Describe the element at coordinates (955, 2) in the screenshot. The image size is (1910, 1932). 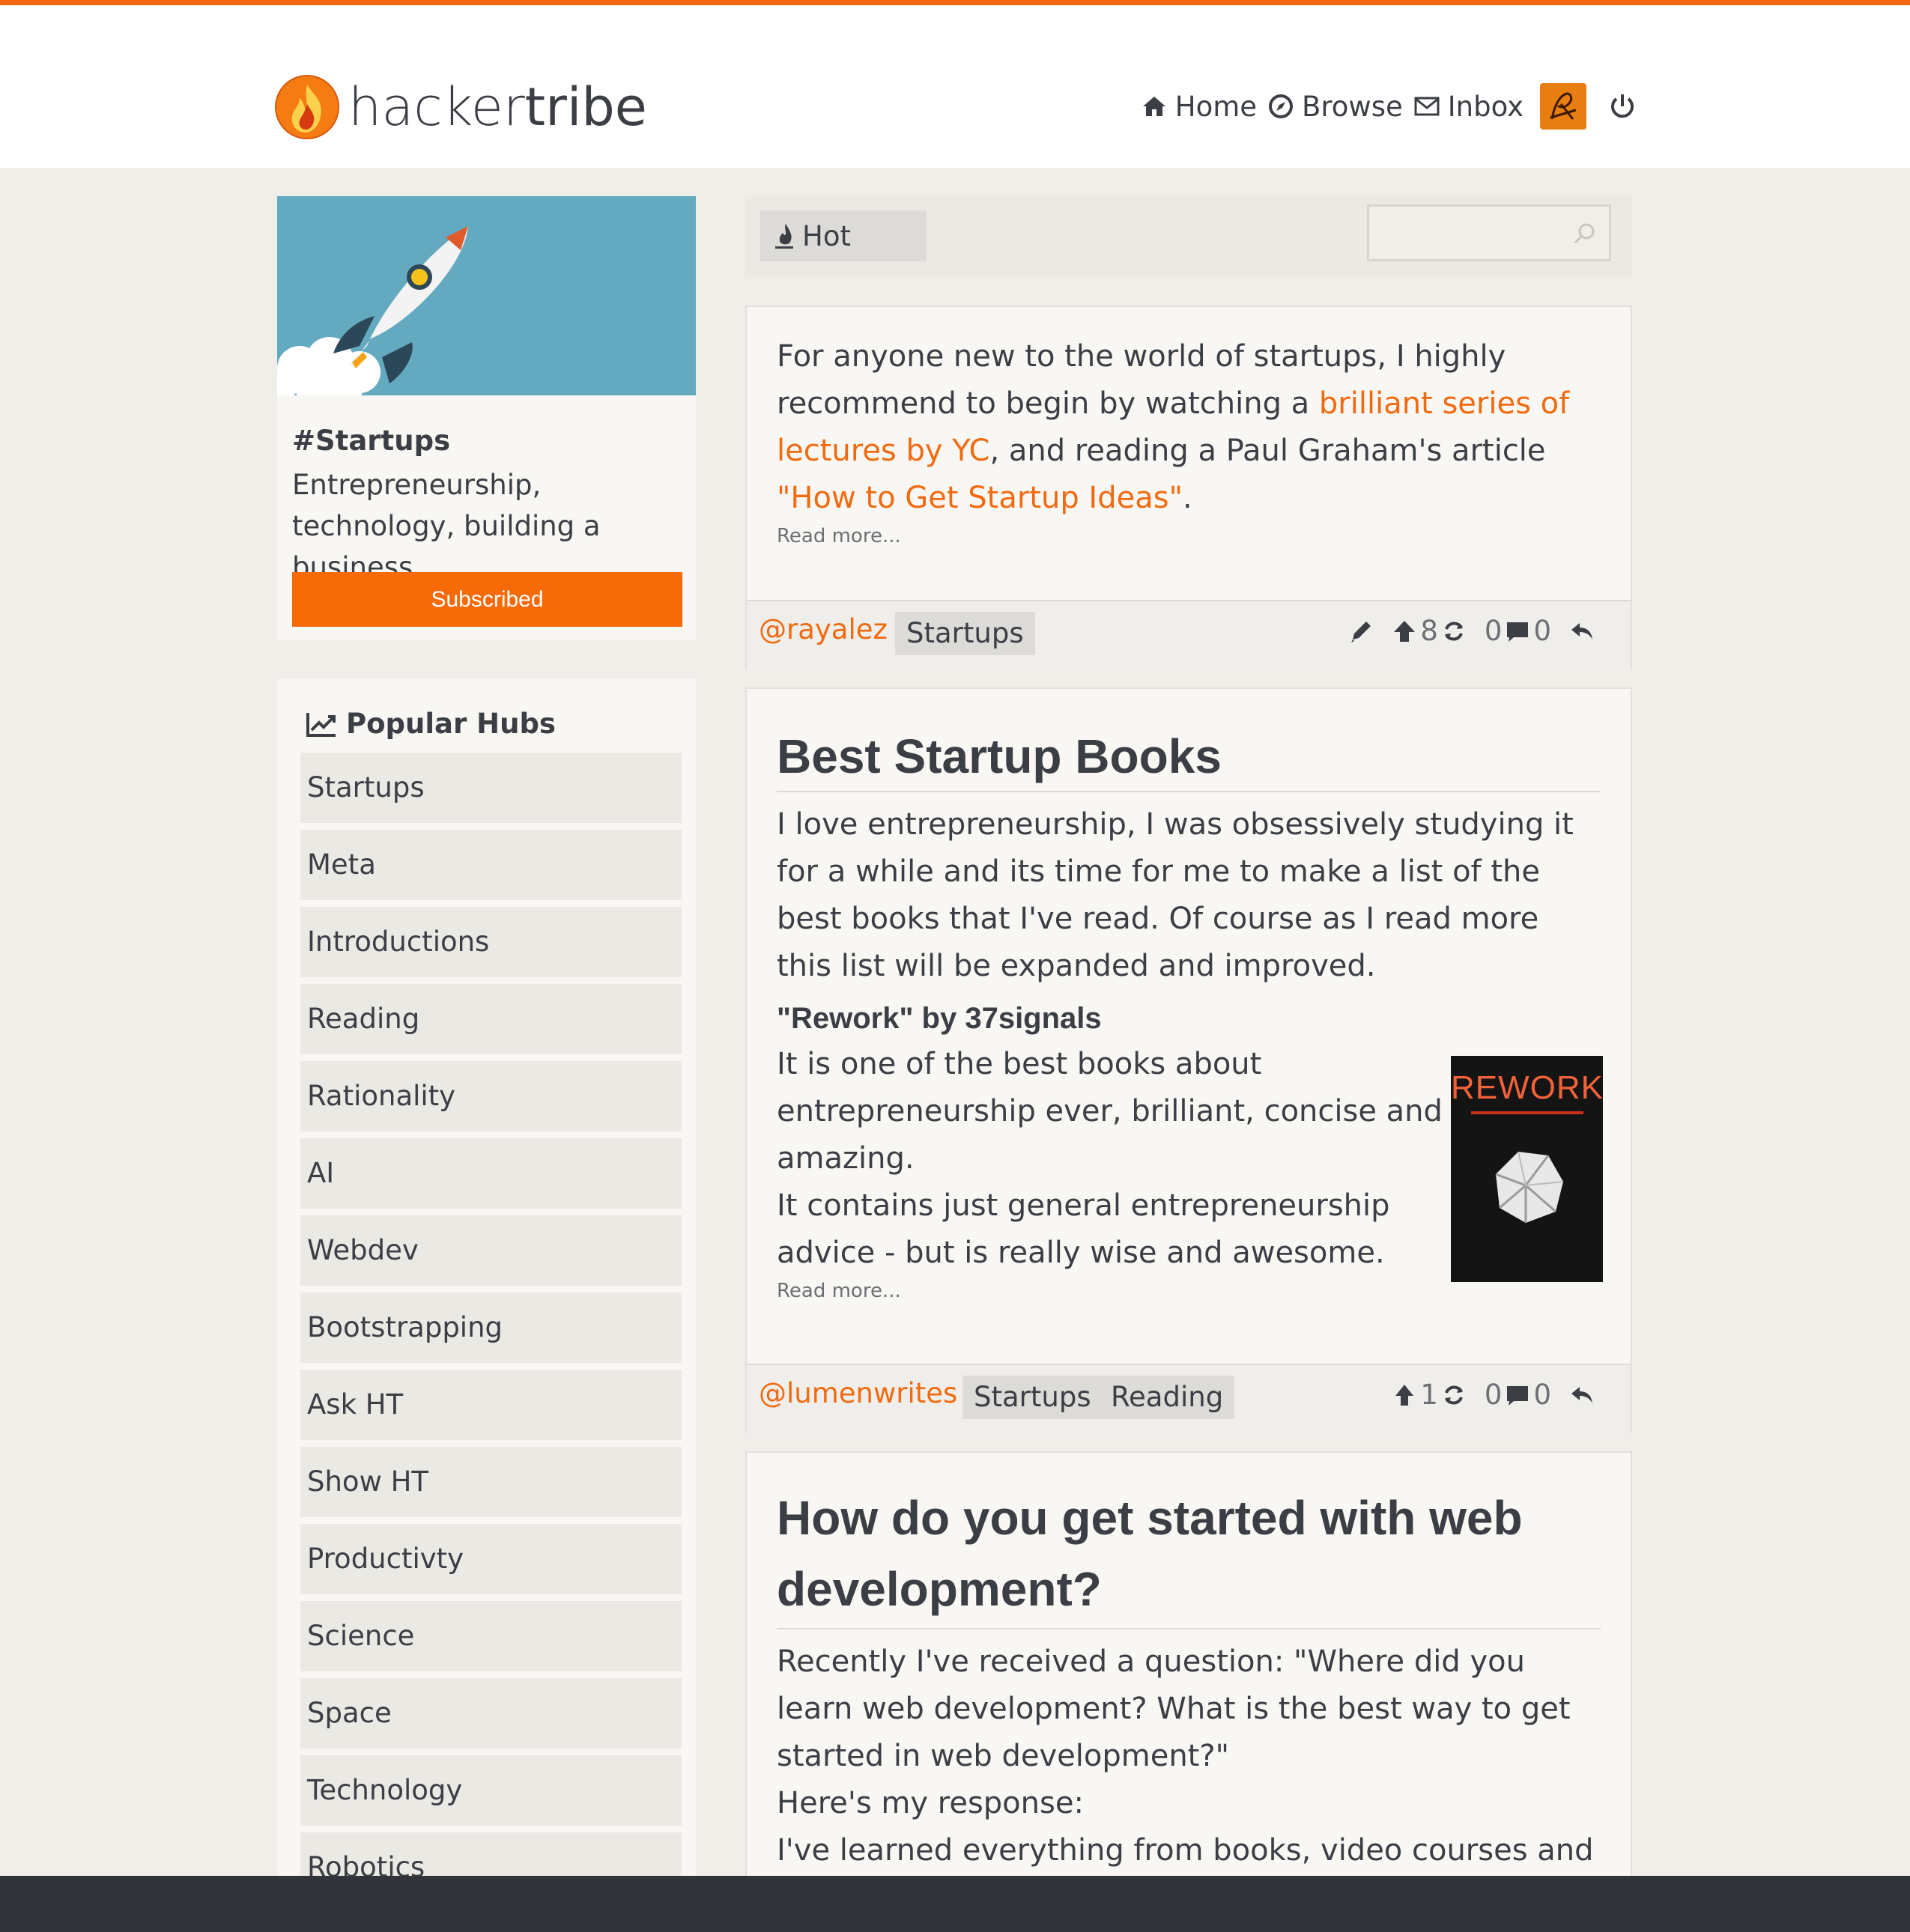
I see `top-accent-stripe` at that location.